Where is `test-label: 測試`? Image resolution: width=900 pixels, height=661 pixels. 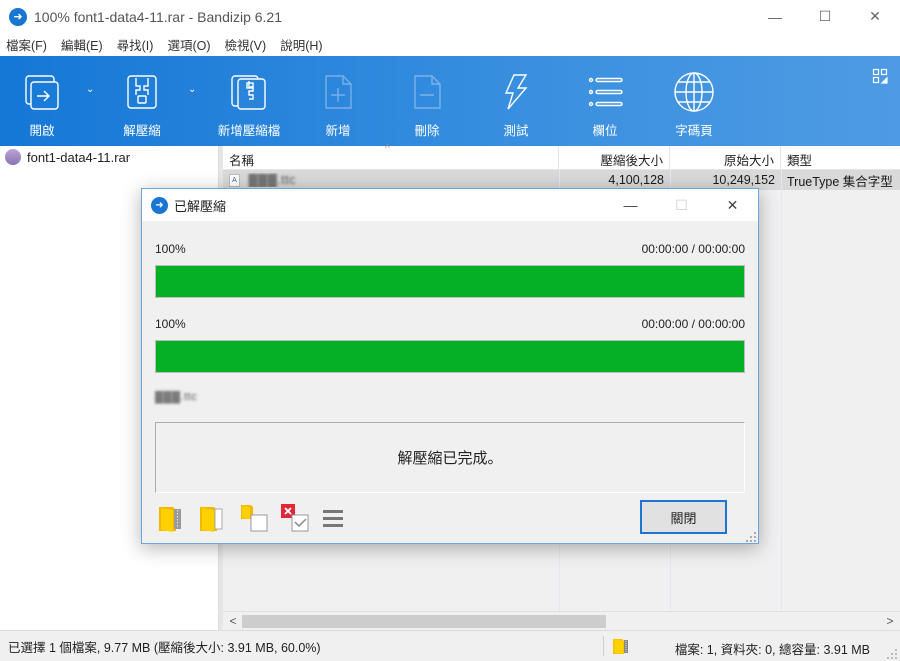
test-label: 測試 is located at coordinates (516, 131).